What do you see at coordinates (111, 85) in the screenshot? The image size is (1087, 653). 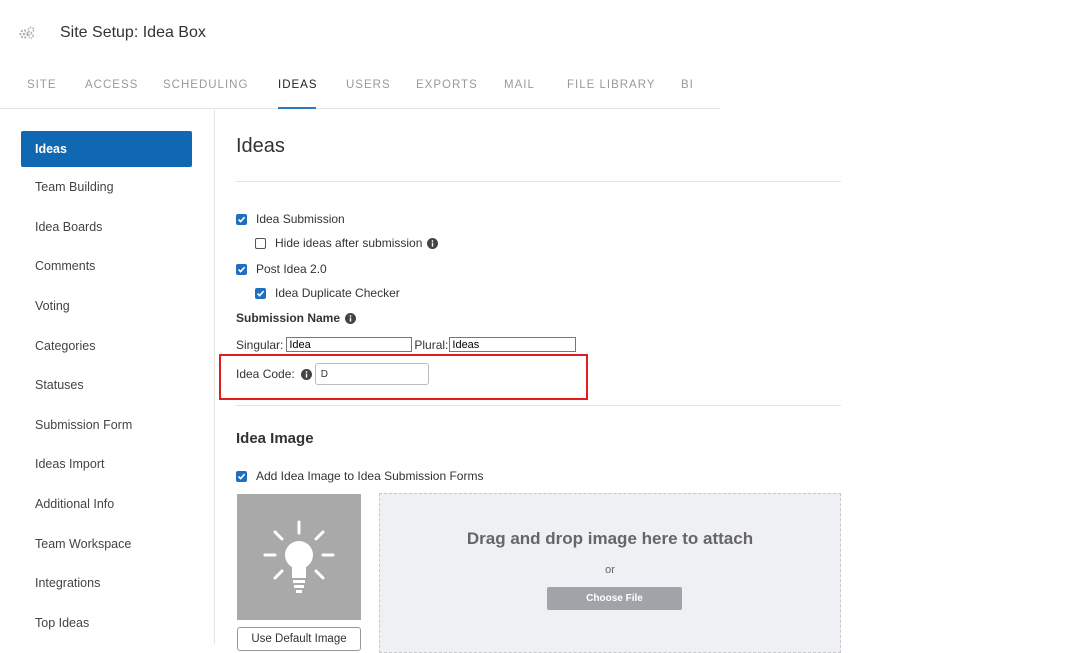 I see `tab-access: ACCESS` at bounding box center [111, 85].